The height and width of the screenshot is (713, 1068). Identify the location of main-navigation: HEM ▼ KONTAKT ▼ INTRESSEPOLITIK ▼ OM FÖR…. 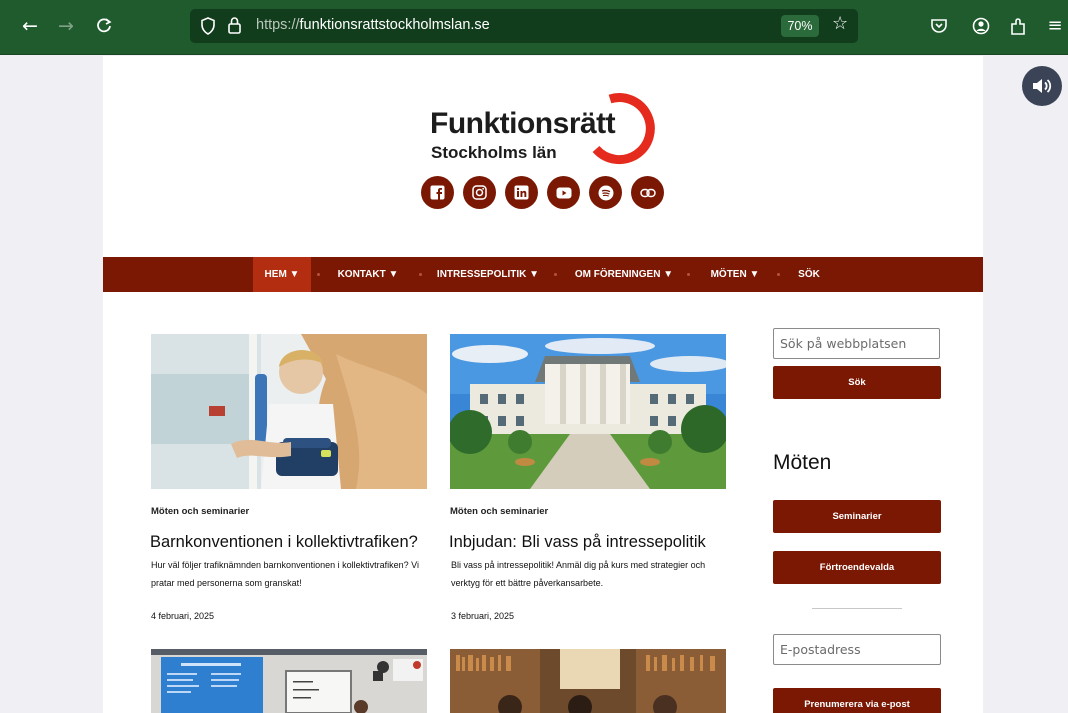
(543, 274).